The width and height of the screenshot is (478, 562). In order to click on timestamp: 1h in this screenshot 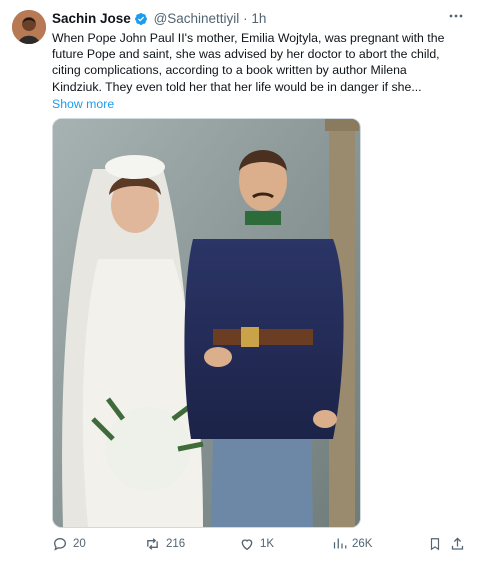, I will do `click(258, 18)`.